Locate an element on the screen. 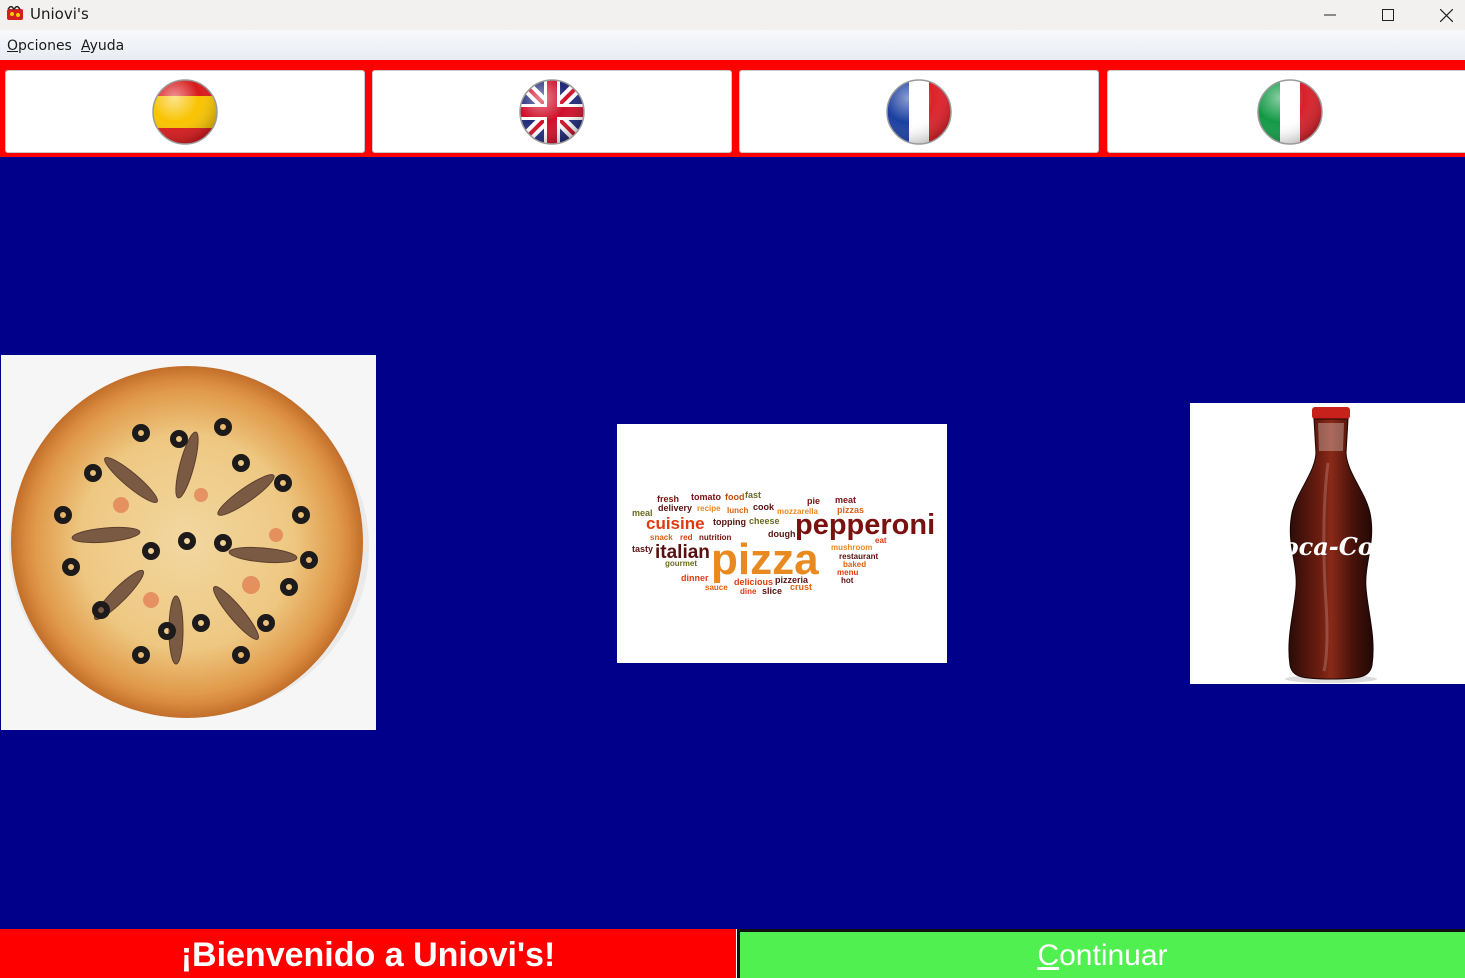  coca-cola-image: Coca-Cola is located at coordinates (1327, 543).